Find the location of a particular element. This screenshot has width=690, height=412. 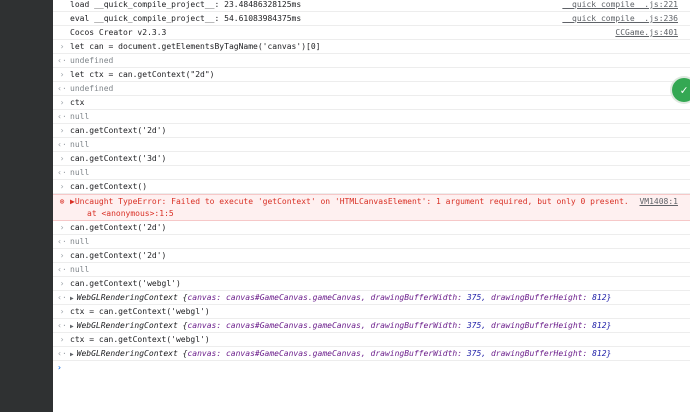

source-link: __quick_compile__.js:236 is located at coordinates (620, 18).